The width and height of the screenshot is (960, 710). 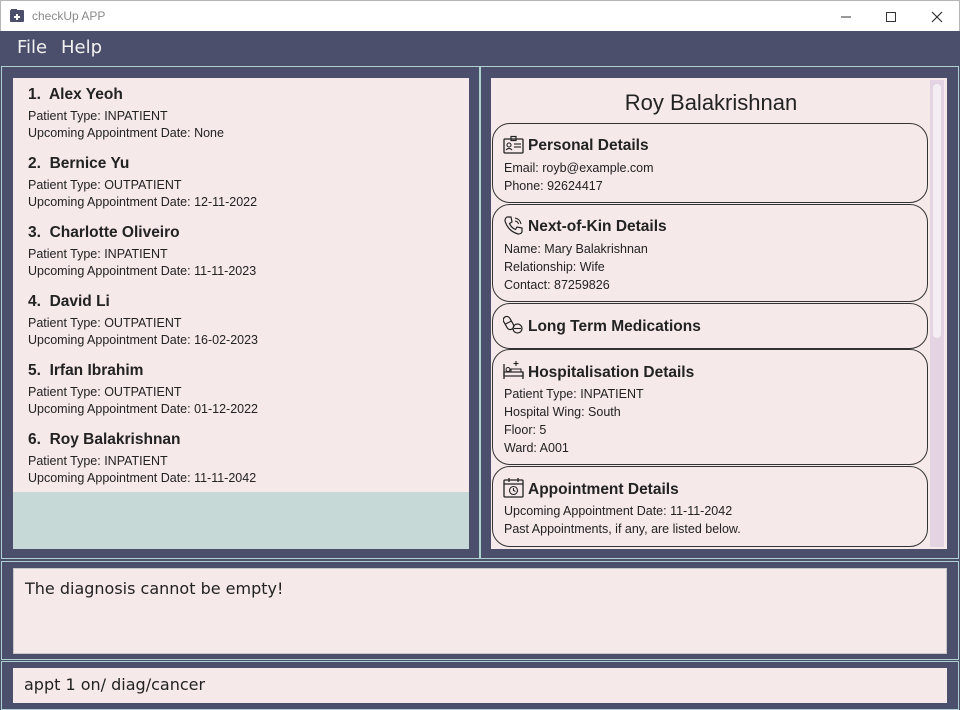 What do you see at coordinates (480, 611) in the screenshot?
I see `result-display: The diagnosis cannot be empty!` at bounding box center [480, 611].